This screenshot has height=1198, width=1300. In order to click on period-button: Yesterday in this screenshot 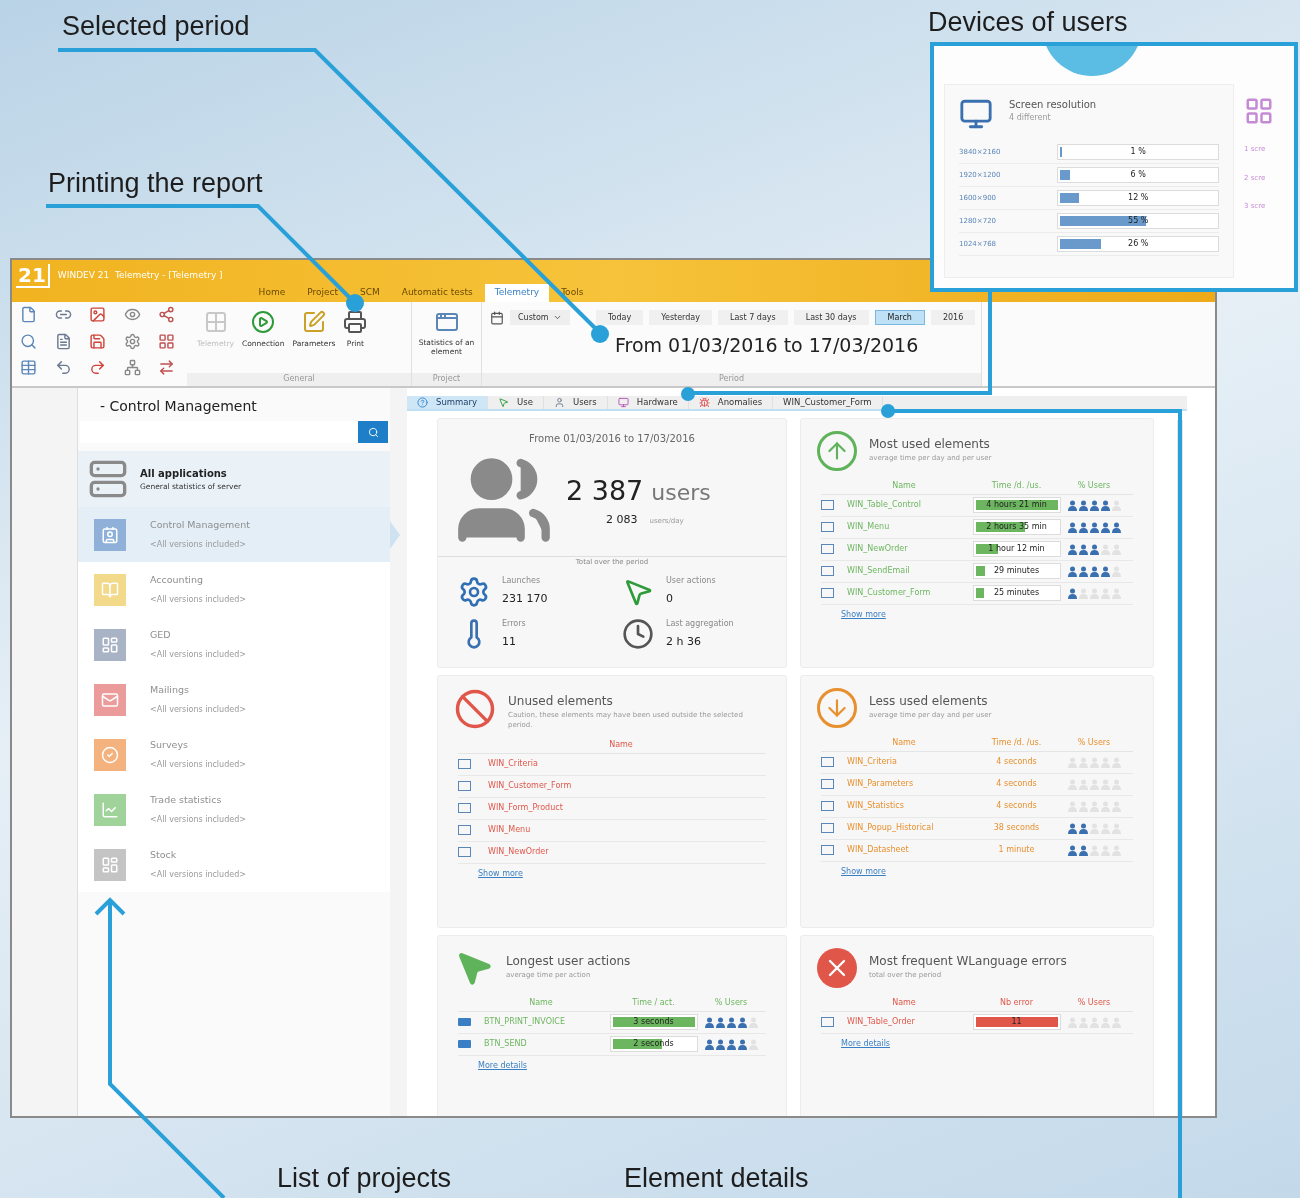, I will do `click(680, 317)`.